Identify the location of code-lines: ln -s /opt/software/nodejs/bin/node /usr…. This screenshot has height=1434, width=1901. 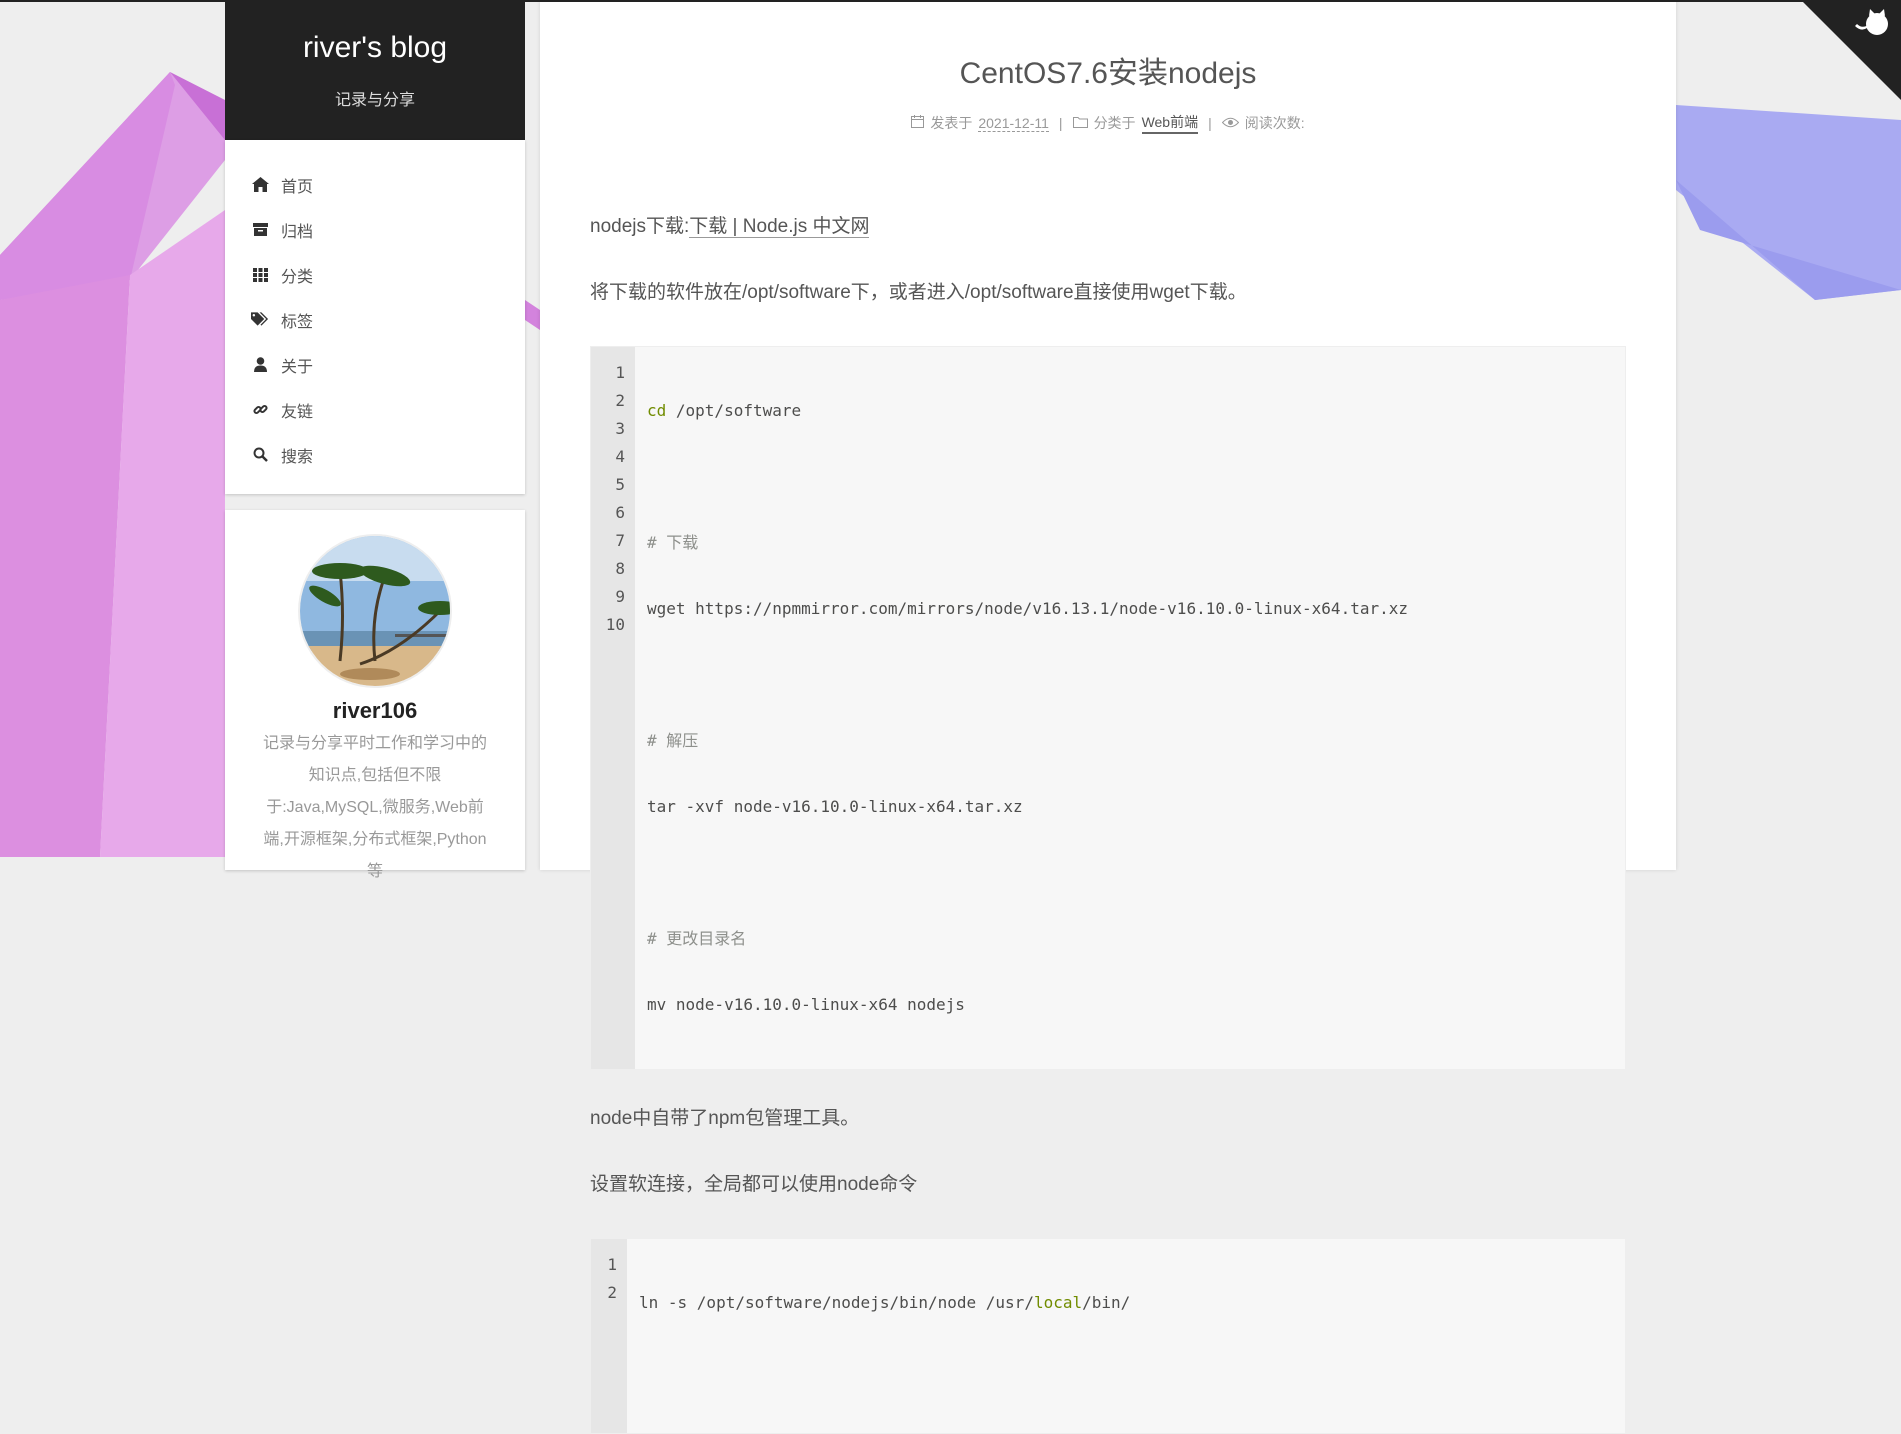
(884, 1336).